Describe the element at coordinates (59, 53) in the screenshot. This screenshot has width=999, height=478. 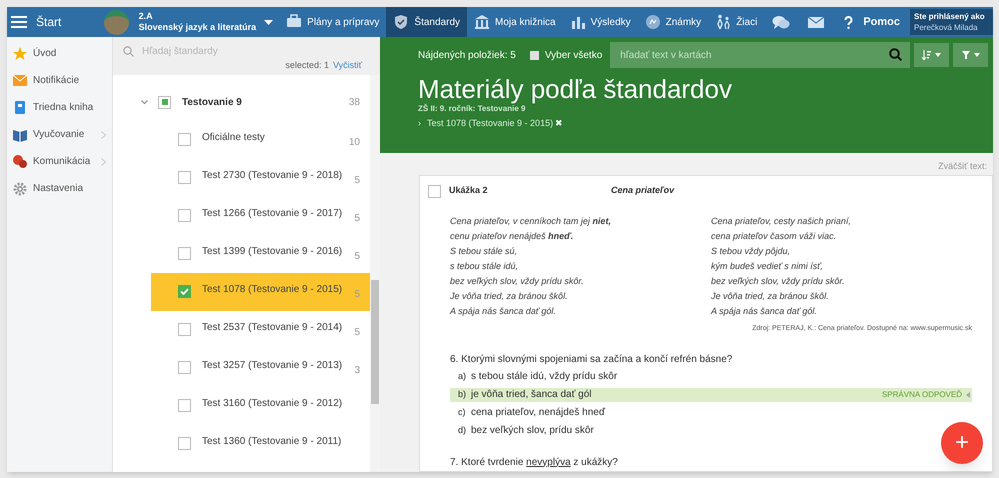
I see `sidebar-item: Úvod` at that location.